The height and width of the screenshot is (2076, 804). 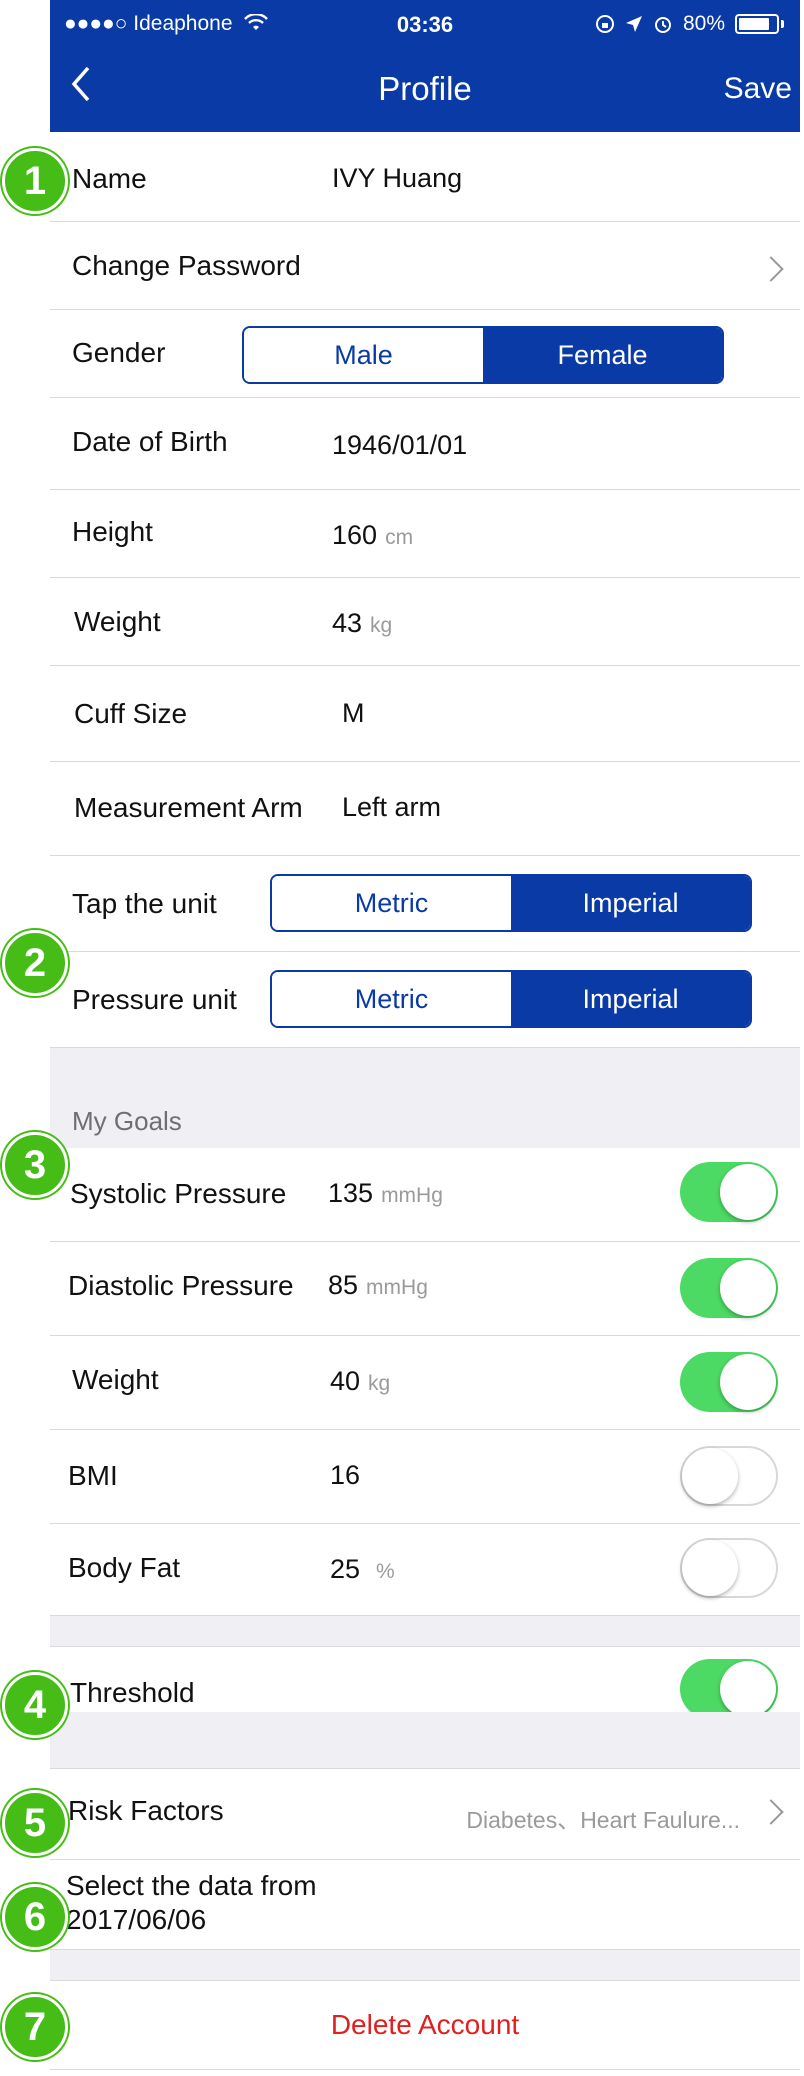 What do you see at coordinates (109, 178) in the screenshot?
I see `name-label: Name` at bounding box center [109, 178].